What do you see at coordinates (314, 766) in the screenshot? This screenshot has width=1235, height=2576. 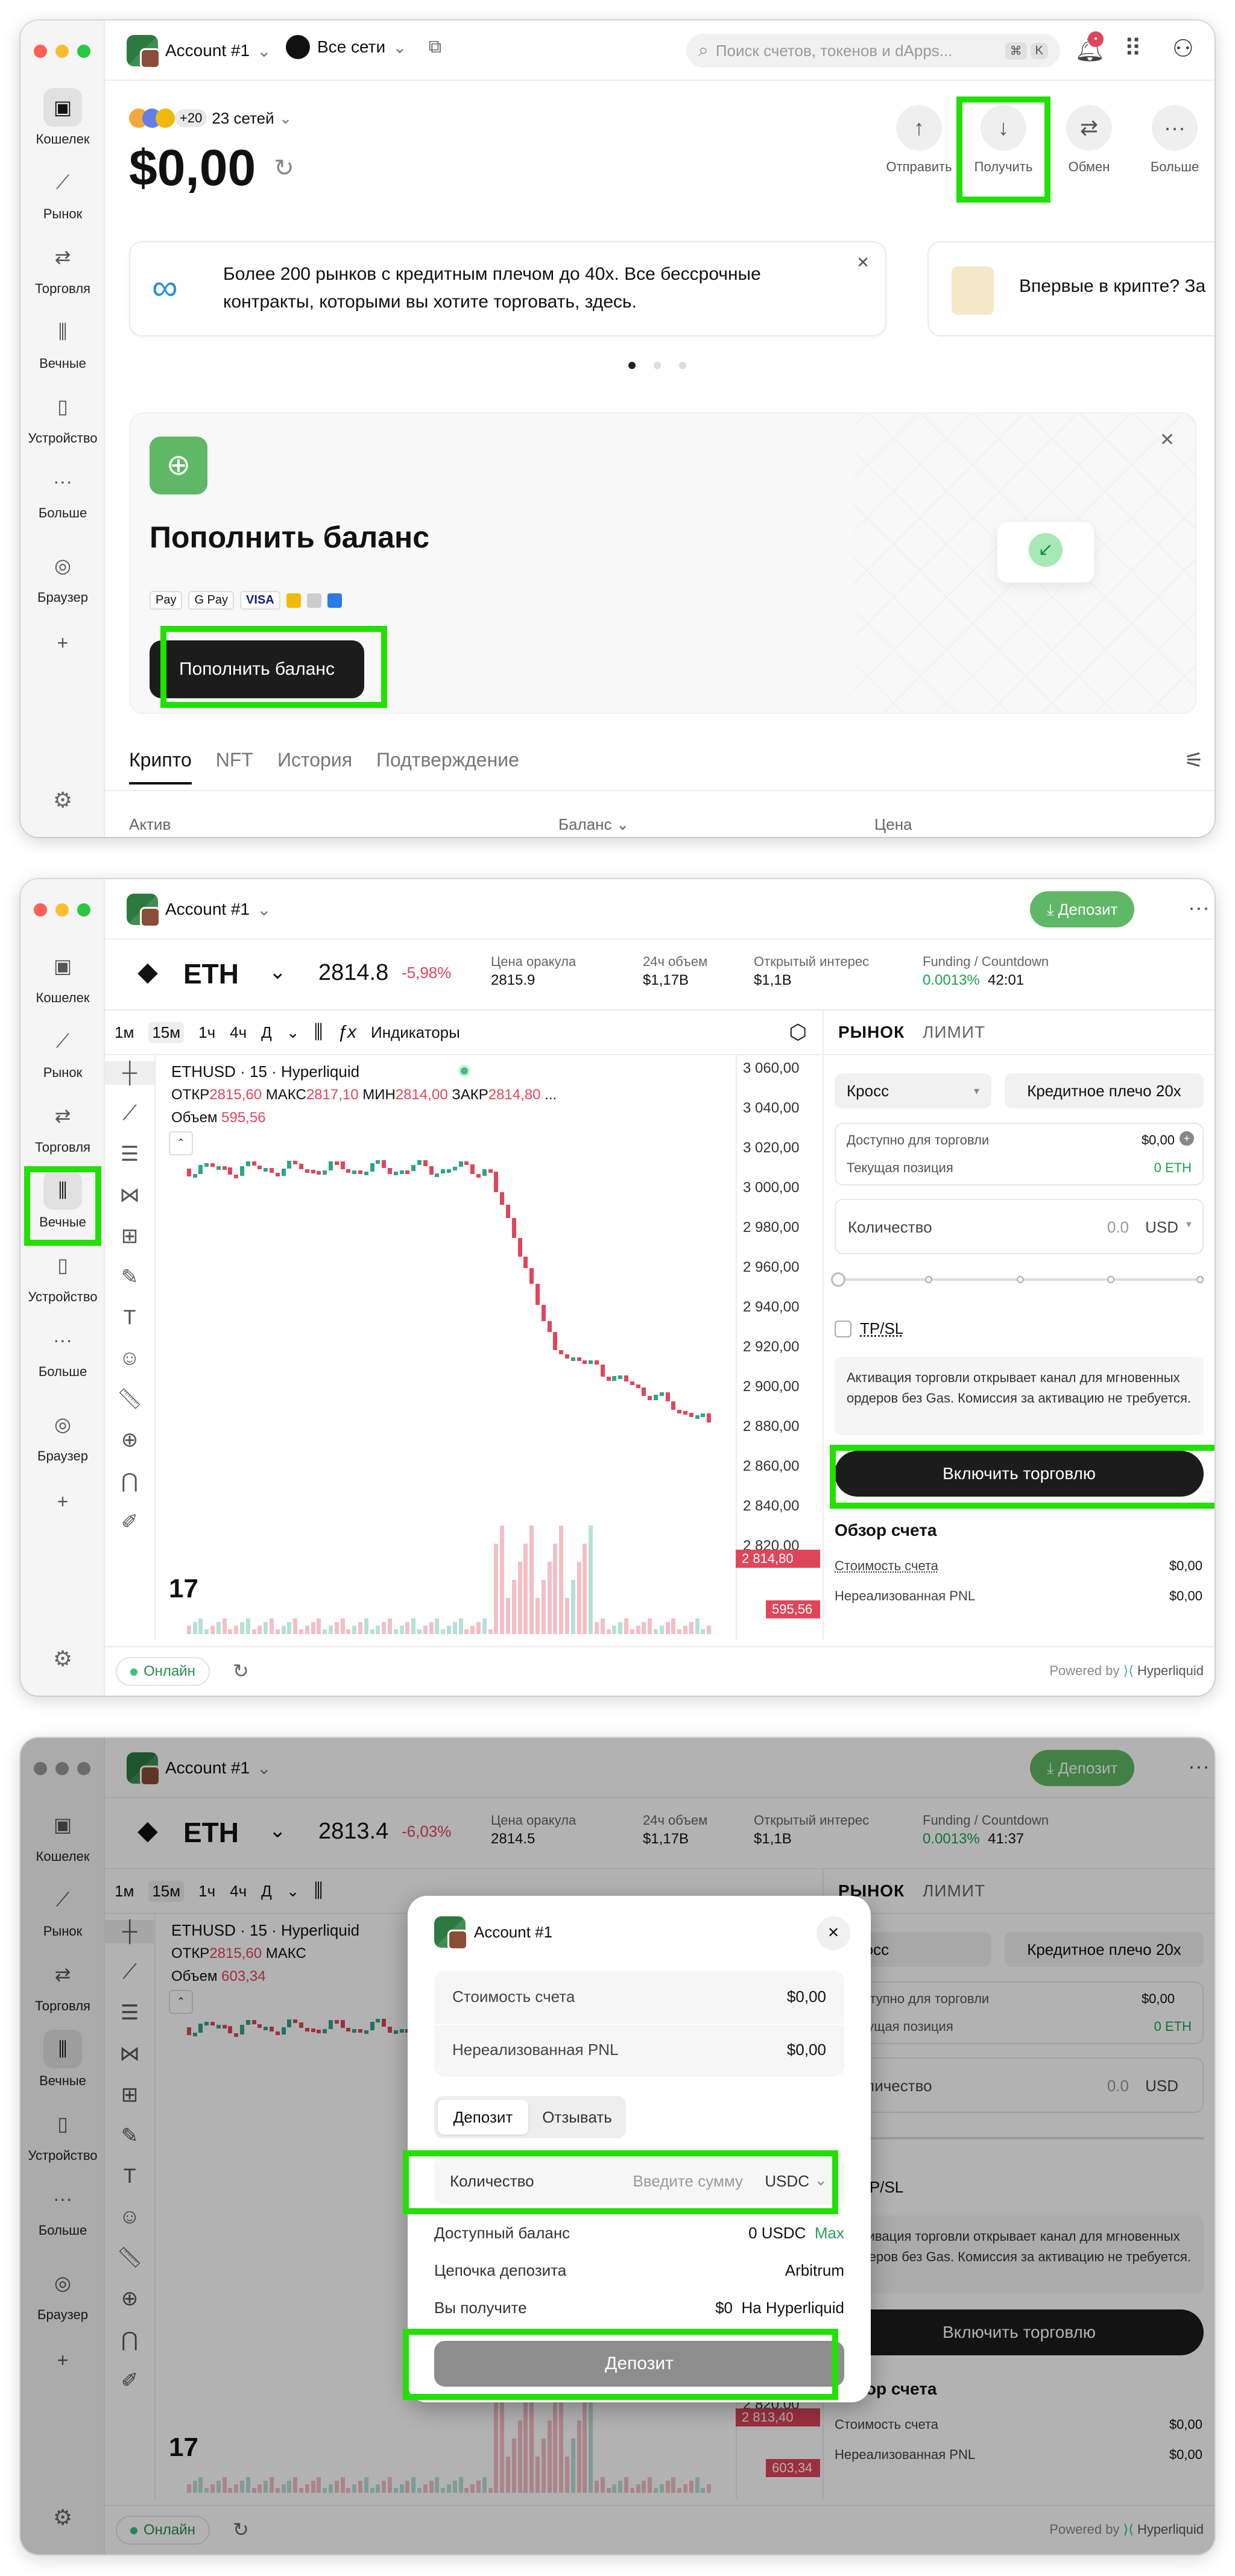 I see `tab-history: История` at bounding box center [314, 766].